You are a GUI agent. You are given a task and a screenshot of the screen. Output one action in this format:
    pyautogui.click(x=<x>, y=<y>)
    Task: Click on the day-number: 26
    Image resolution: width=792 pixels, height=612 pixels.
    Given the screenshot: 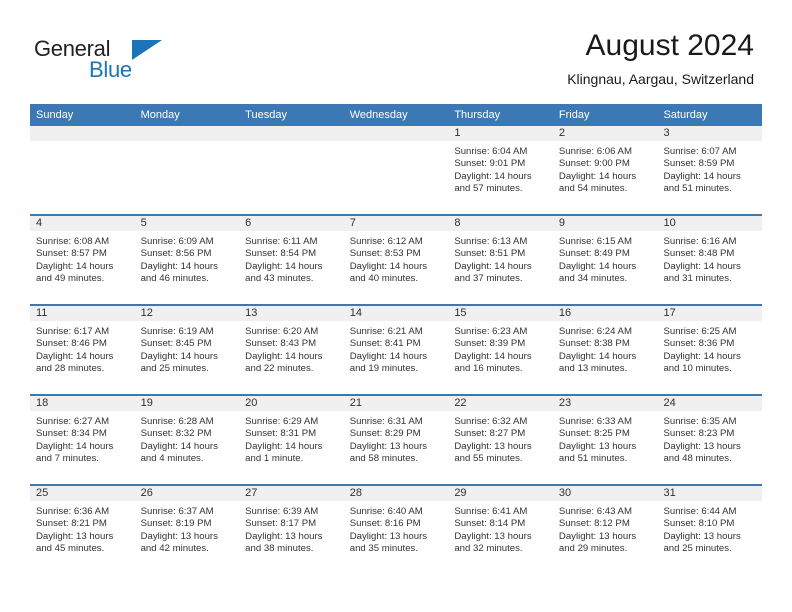 What is the action you would take?
    pyautogui.click(x=146, y=493)
    